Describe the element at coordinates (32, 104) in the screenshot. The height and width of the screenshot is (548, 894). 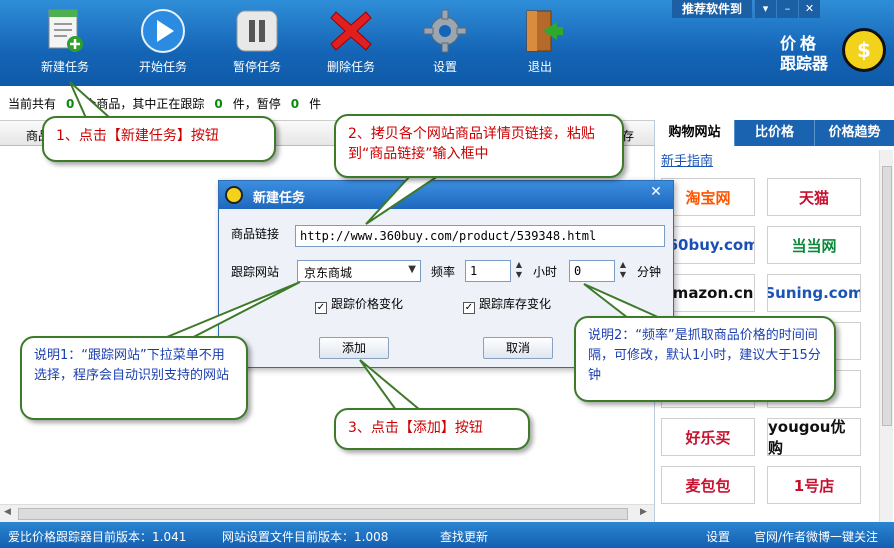
I see `summary-prefix: 当前共有` at that location.